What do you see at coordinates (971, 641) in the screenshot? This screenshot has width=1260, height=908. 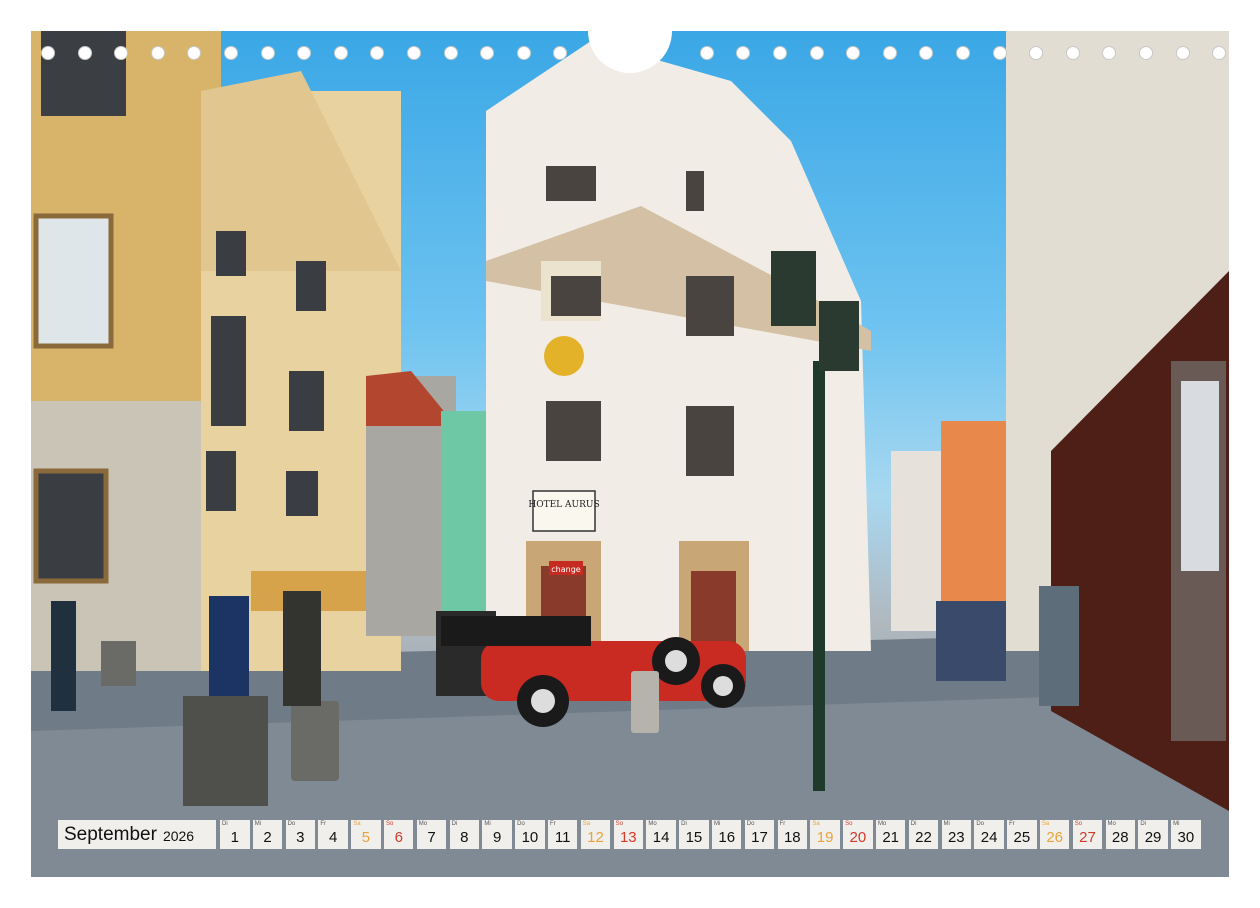 I see `pedestrian-group` at bounding box center [971, 641].